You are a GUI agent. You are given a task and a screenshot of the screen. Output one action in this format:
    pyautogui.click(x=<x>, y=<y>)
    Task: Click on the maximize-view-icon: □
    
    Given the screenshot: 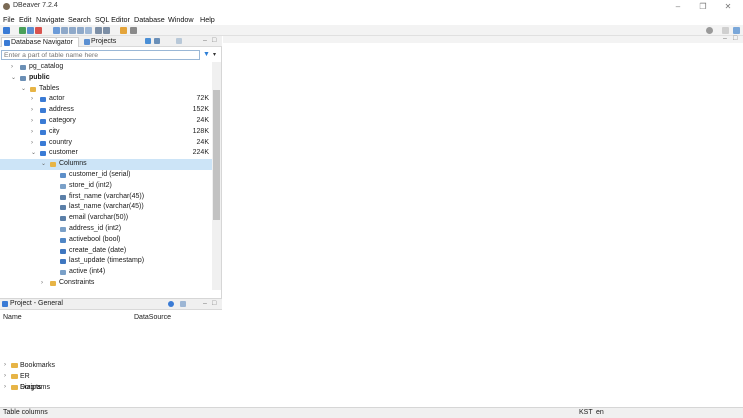 What is the action you would take?
    pyautogui.click(x=214, y=40)
    